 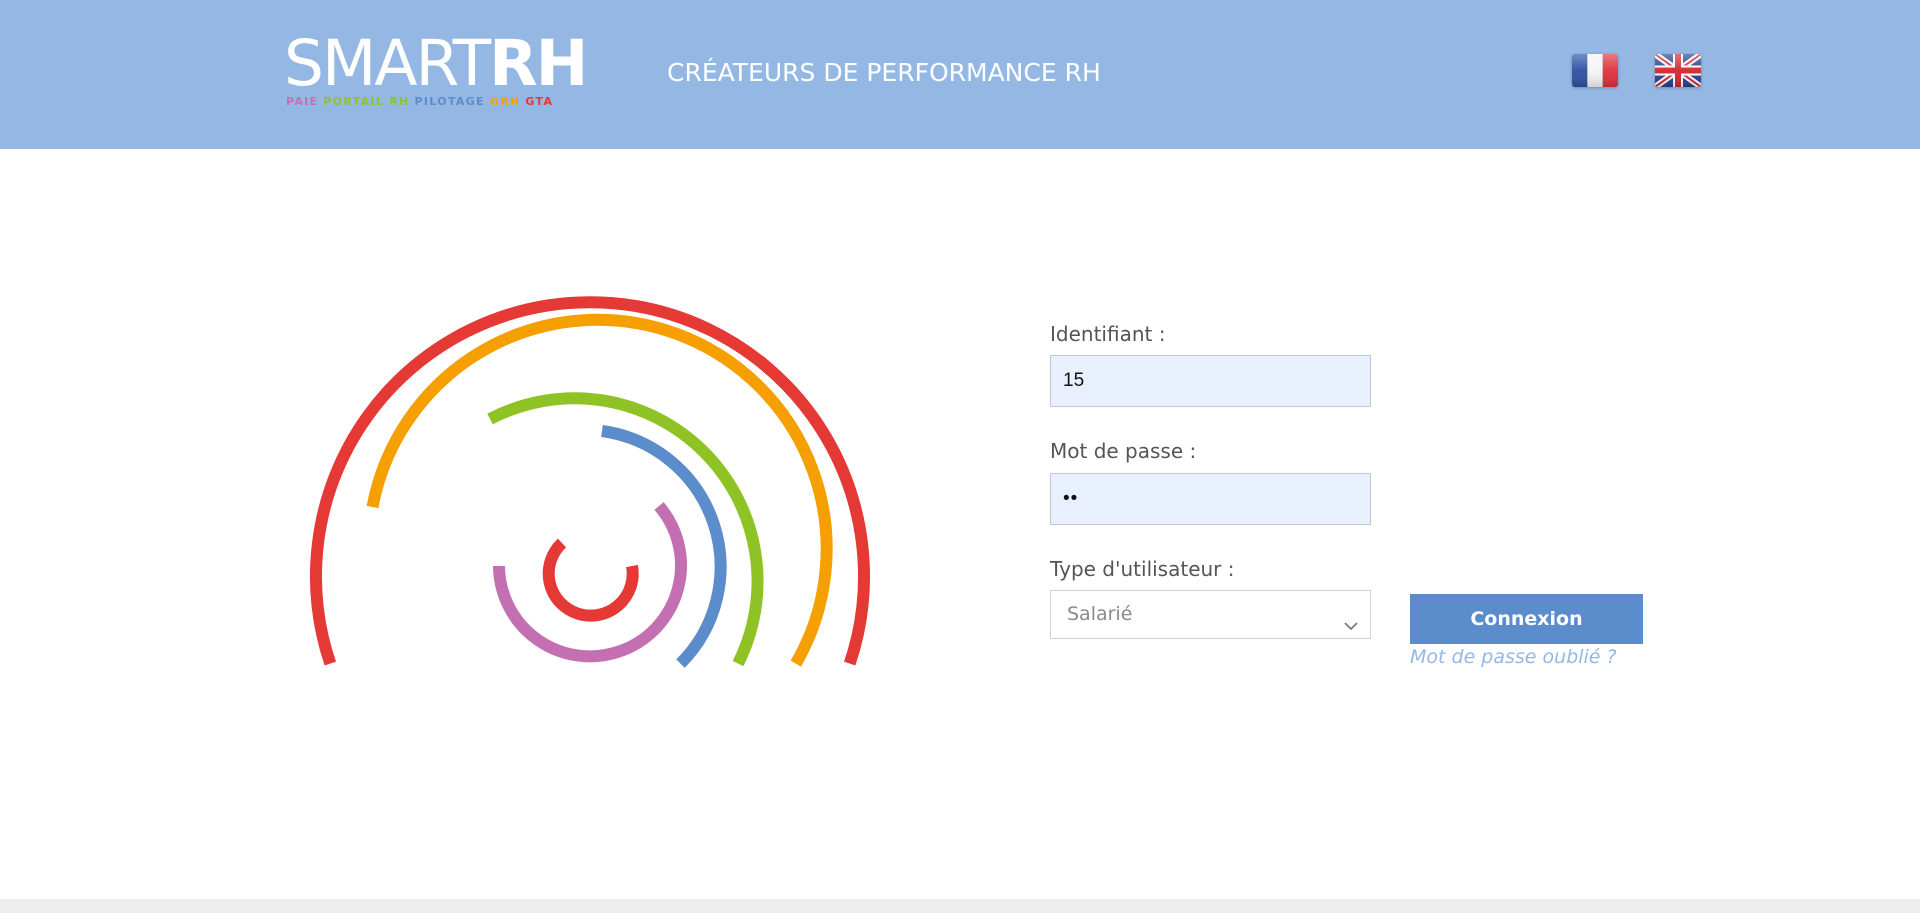 I want to click on password-label: Mot de passe :, so click(x=1123, y=451).